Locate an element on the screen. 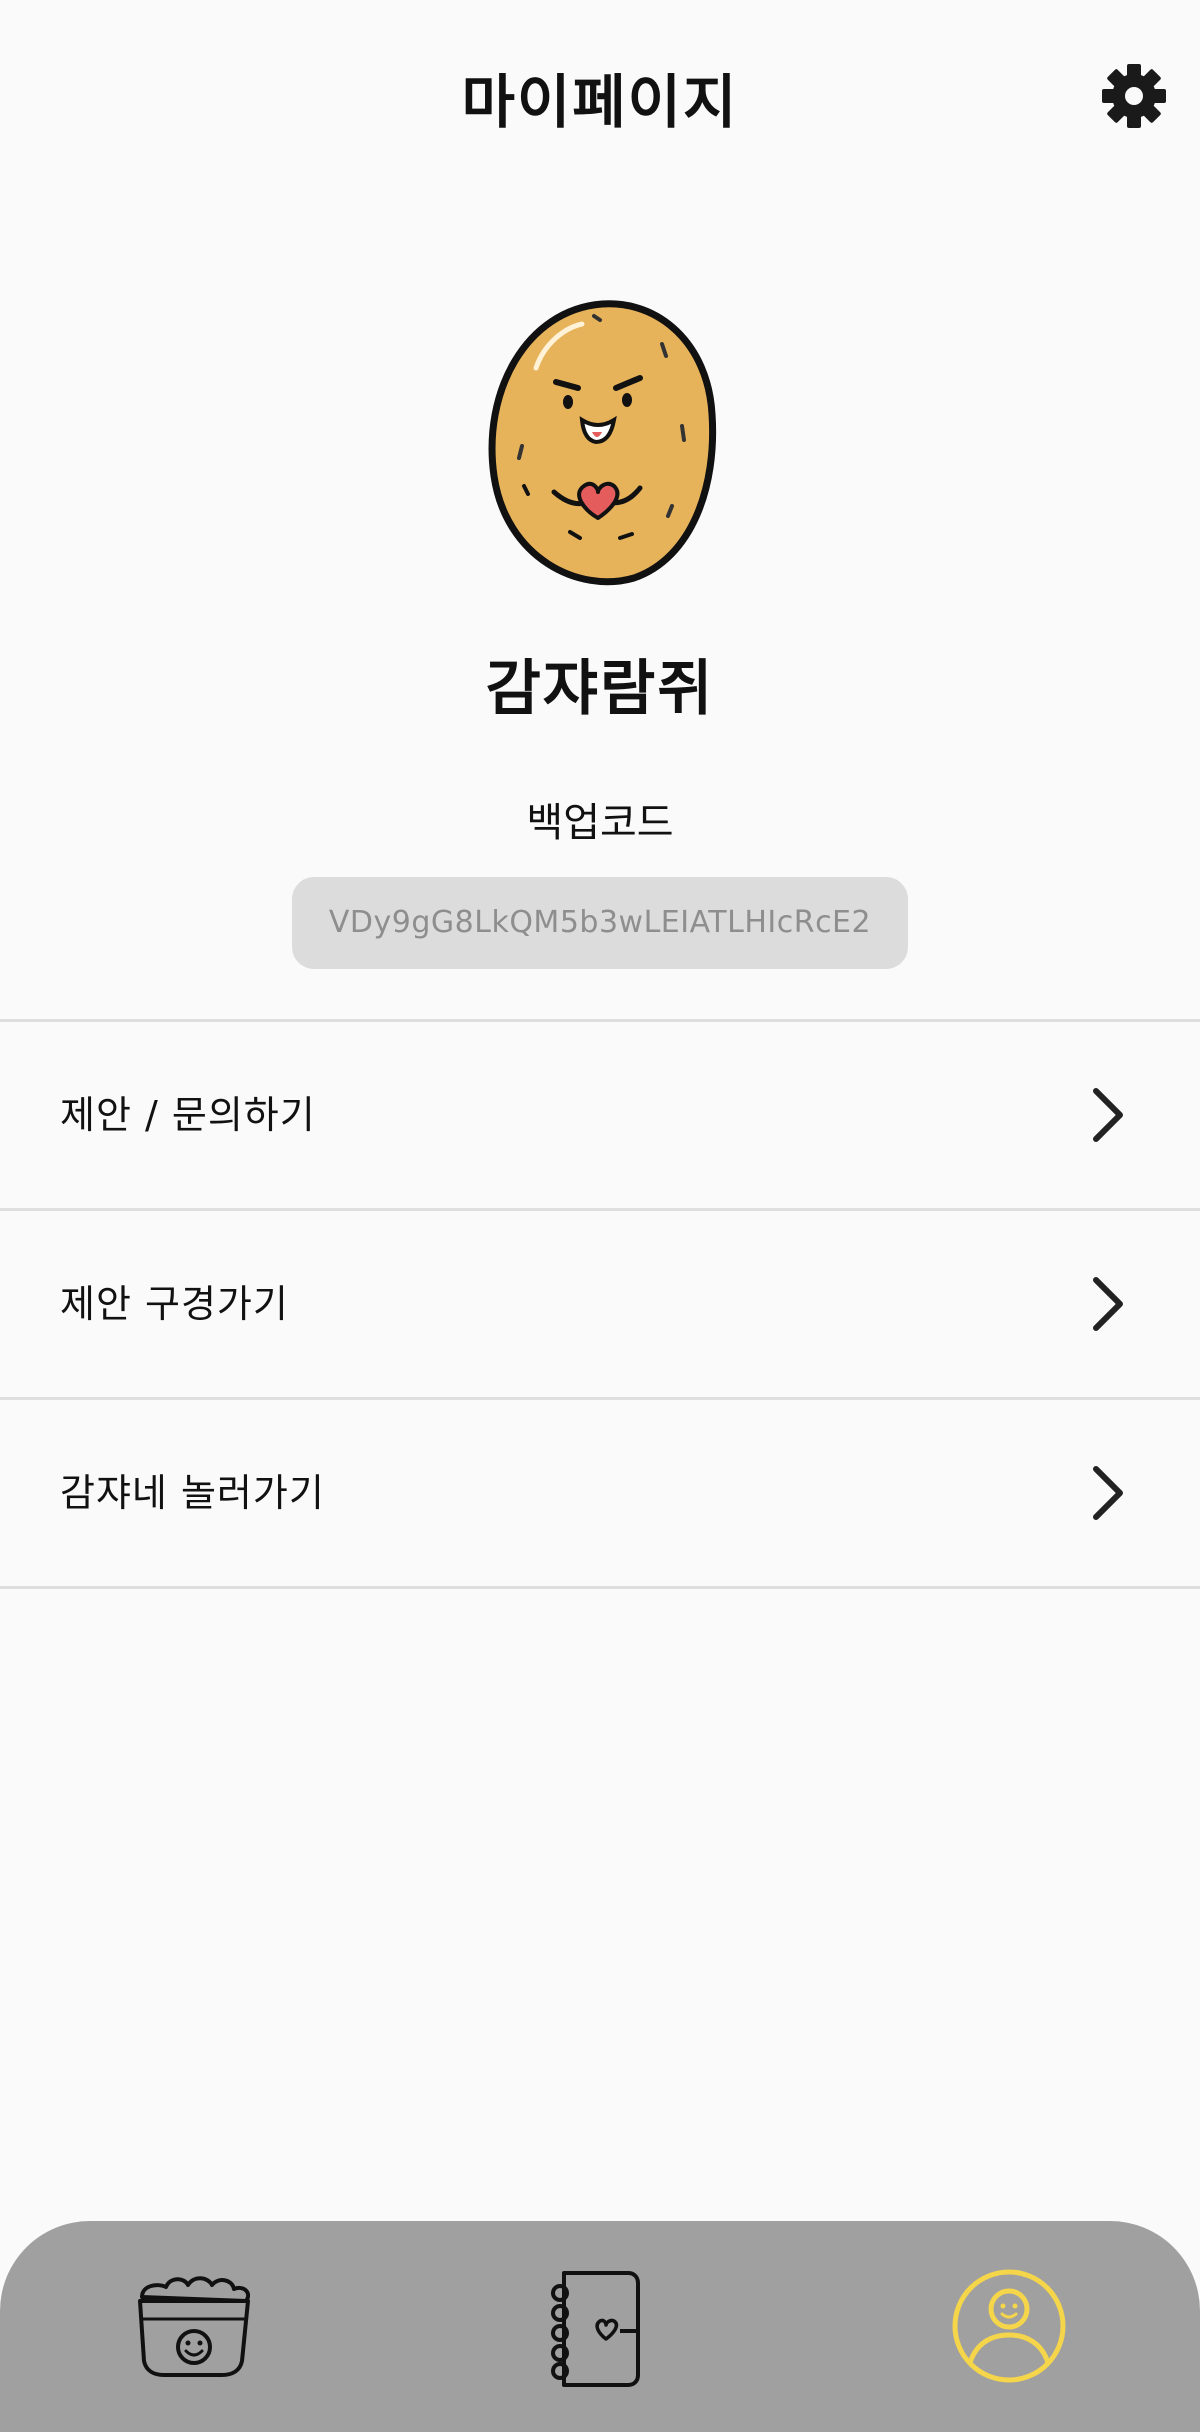 The width and height of the screenshot is (1200, 2432). nav-mypage-button is located at coordinates (1009, 2326).